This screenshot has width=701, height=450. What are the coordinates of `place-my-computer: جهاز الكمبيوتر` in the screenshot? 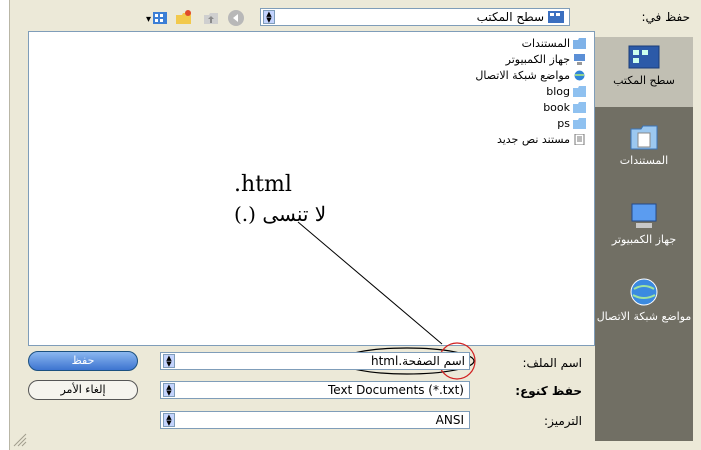 It's located at (644, 232).